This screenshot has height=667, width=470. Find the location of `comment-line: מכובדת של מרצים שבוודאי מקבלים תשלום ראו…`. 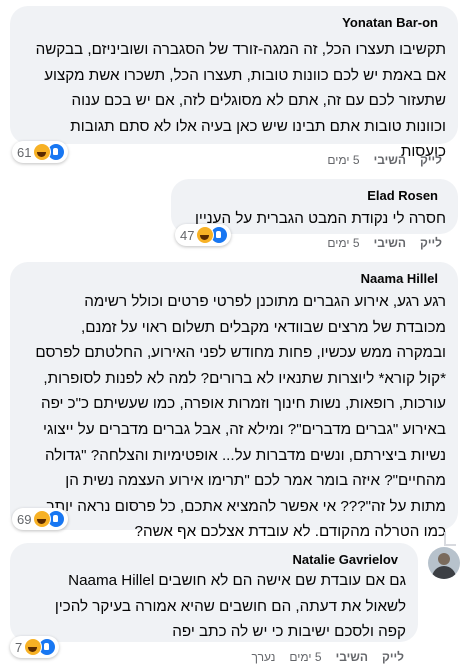

comment-line: מכובדת של מרצים שבוודאי מקבלים תשלום ראו… is located at coordinates (263, 327).